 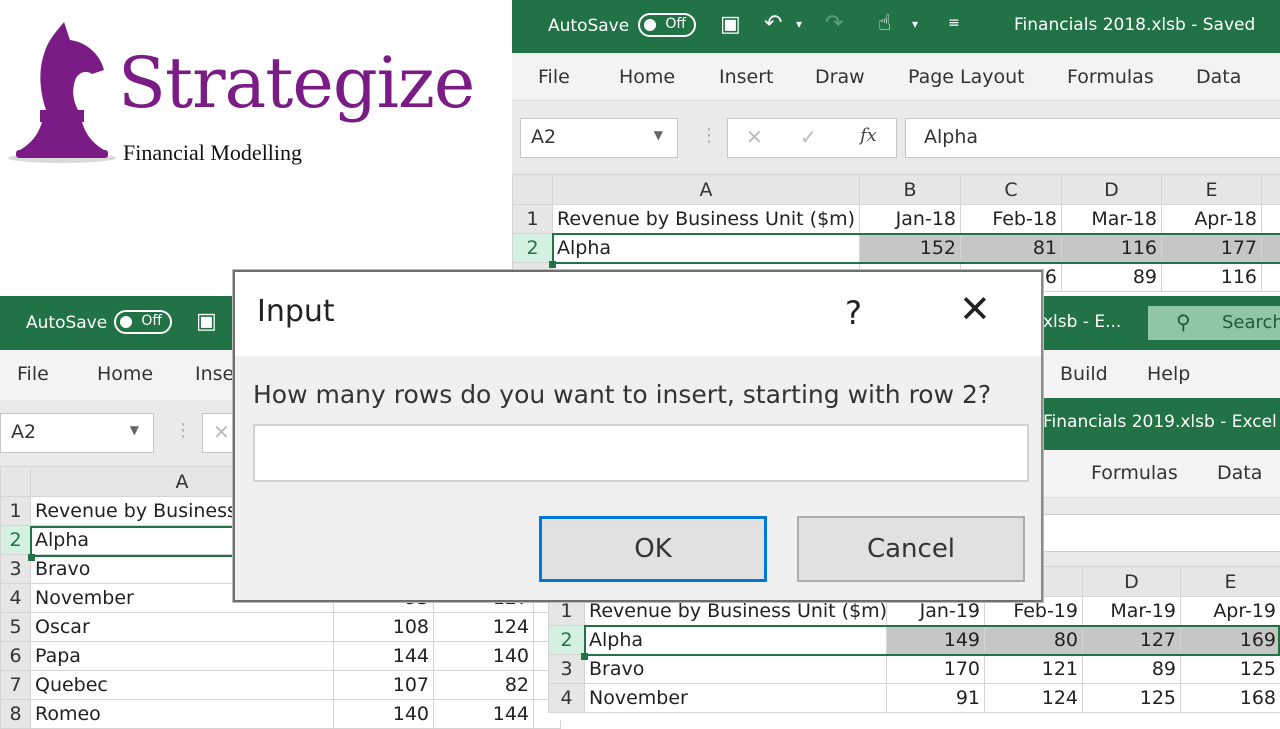 What do you see at coordinates (1034, 640) in the screenshot?
I see `cell: 80` at bounding box center [1034, 640].